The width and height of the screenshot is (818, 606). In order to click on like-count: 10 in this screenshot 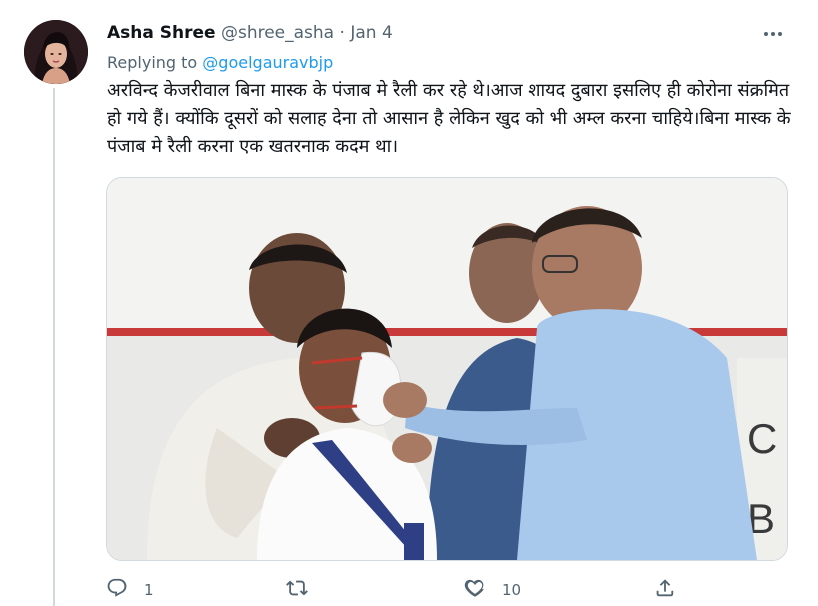, I will do `click(512, 590)`.